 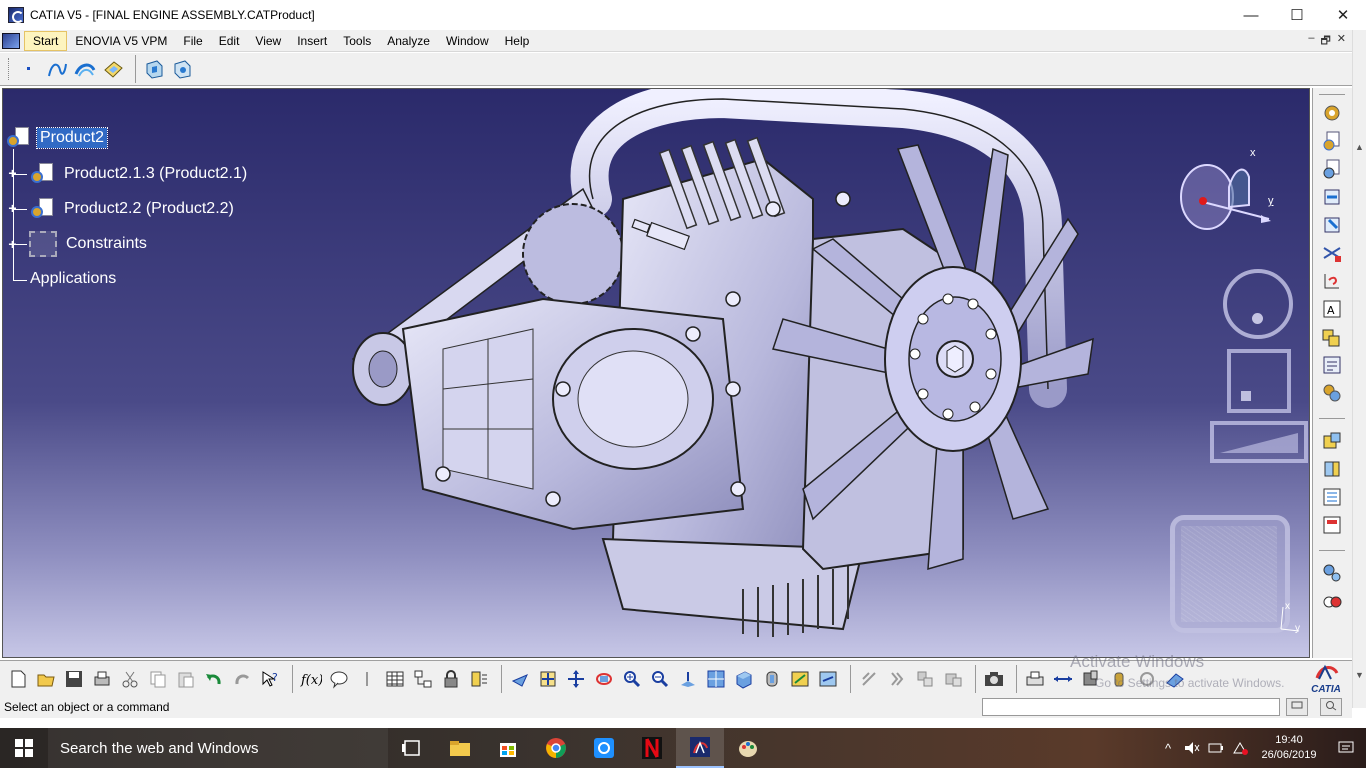 What do you see at coordinates (46, 40) in the screenshot?
I see `menu-start: Start` at bounding box center [46, 40].